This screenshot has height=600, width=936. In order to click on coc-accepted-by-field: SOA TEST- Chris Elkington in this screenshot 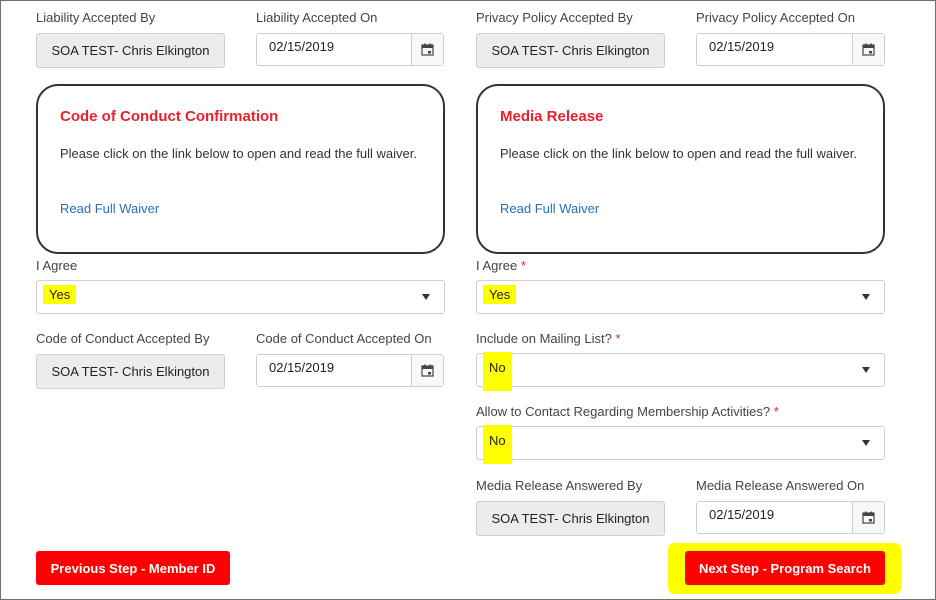, I will do `click(130, 371)`.